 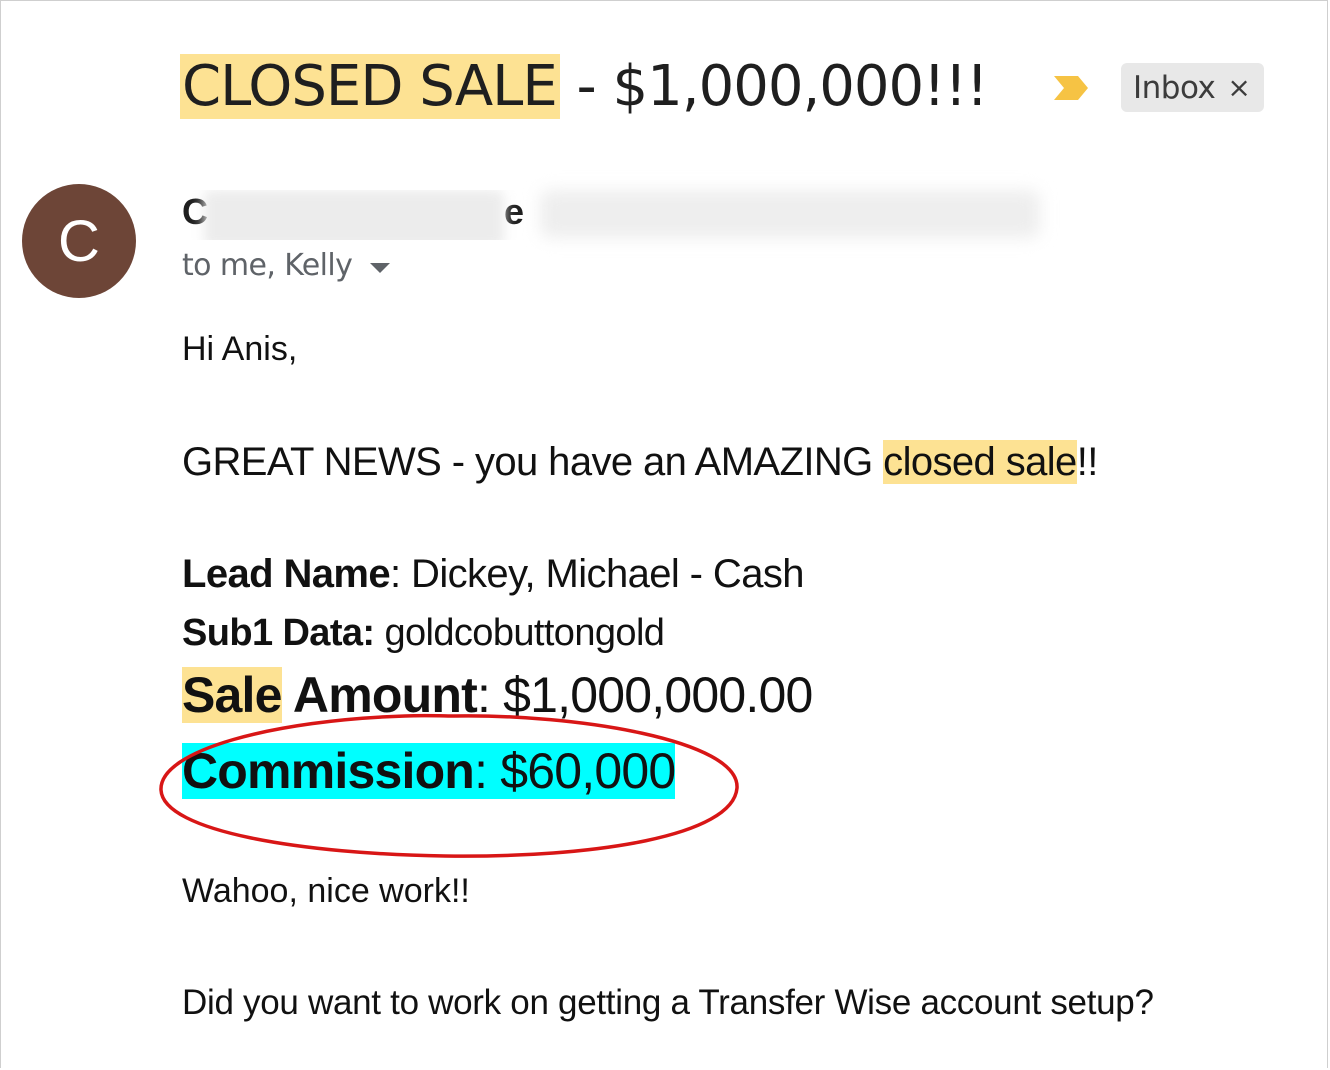 I want to click on lead-name-value: : Dickey, Michael - Cash, so click(x=597, y=574).